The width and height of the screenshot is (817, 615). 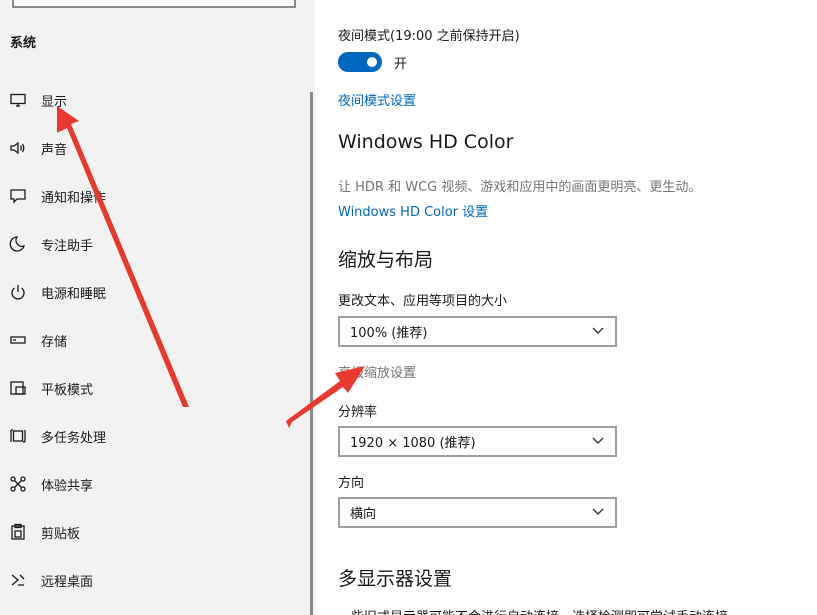 What do you see at coordinates (54, 150) in the screenshot?
I see `sidebar-item-label: 声音` at bounding box center [54, 150].